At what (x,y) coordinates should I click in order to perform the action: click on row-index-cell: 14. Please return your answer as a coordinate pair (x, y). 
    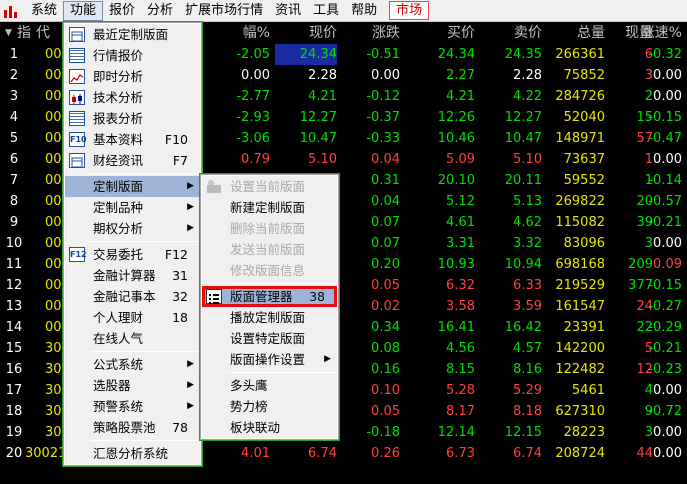
    Looking at the image, I should click on (14, 327).